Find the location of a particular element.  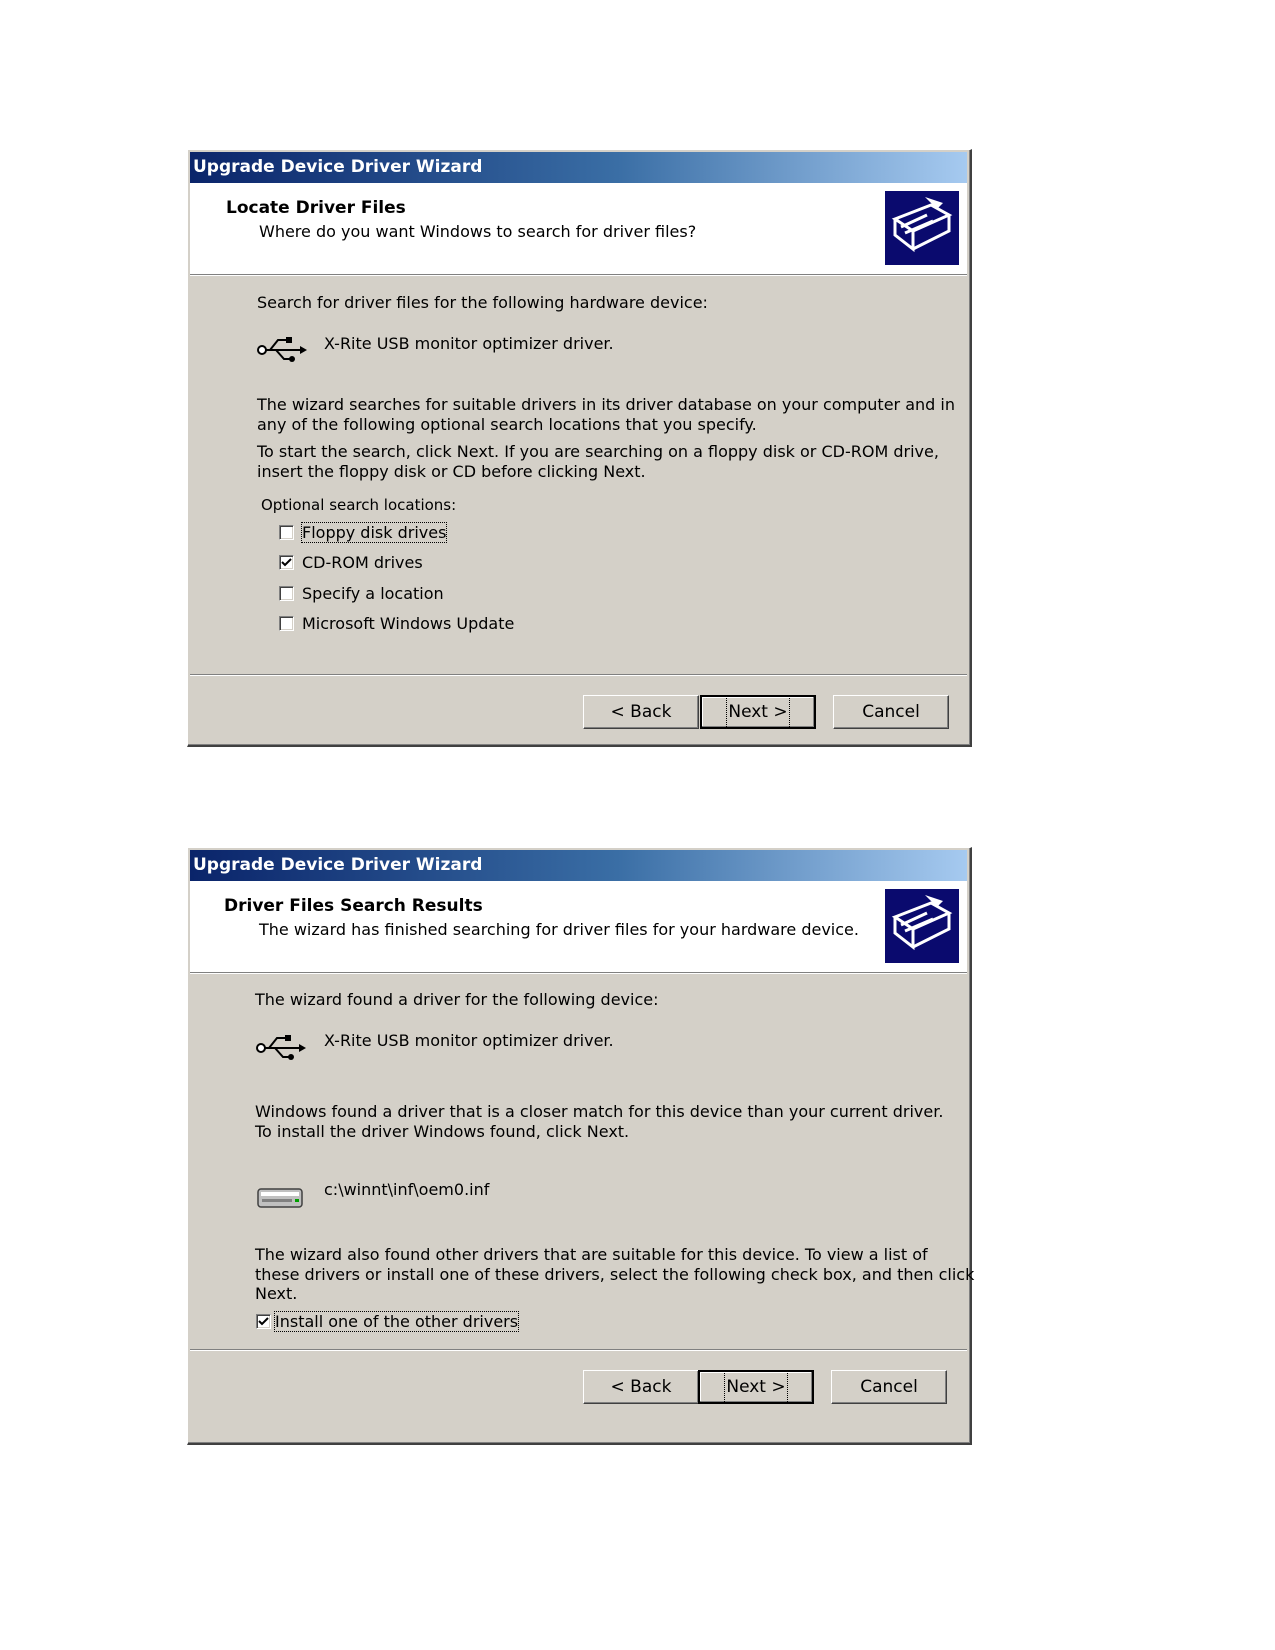

header-title: Locate Driver Files is located at coordinates (316, 208).